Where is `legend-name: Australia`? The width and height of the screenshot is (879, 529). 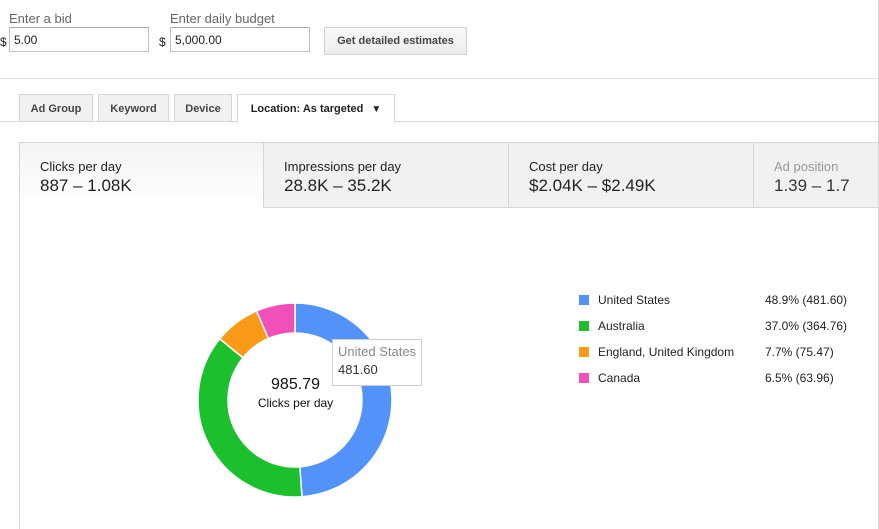
legend-name: Australia is located at coordinates (621, 326).